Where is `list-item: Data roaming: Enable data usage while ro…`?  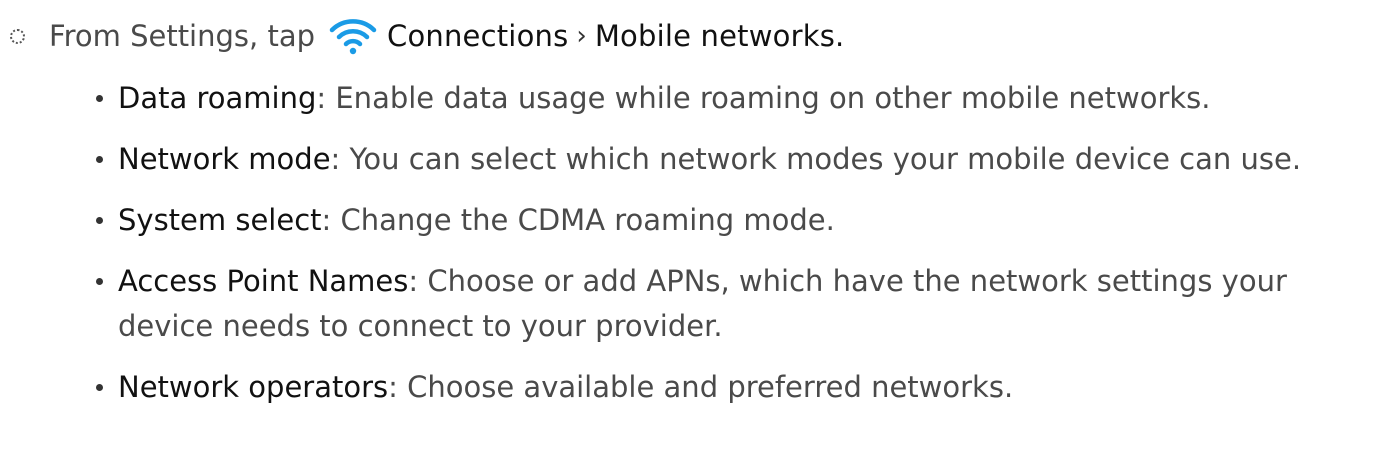
list-item: Data roaming: Enable data usage while ro… is located at coordinates (738, 98).